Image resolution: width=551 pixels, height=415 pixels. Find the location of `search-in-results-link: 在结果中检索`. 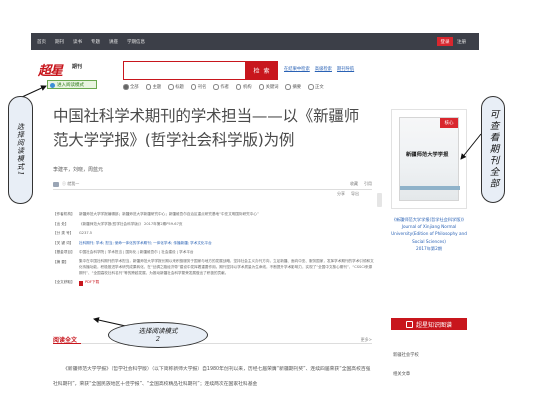

search-in-results-link: 在结果中检索 is located at coordinates (297, 69).